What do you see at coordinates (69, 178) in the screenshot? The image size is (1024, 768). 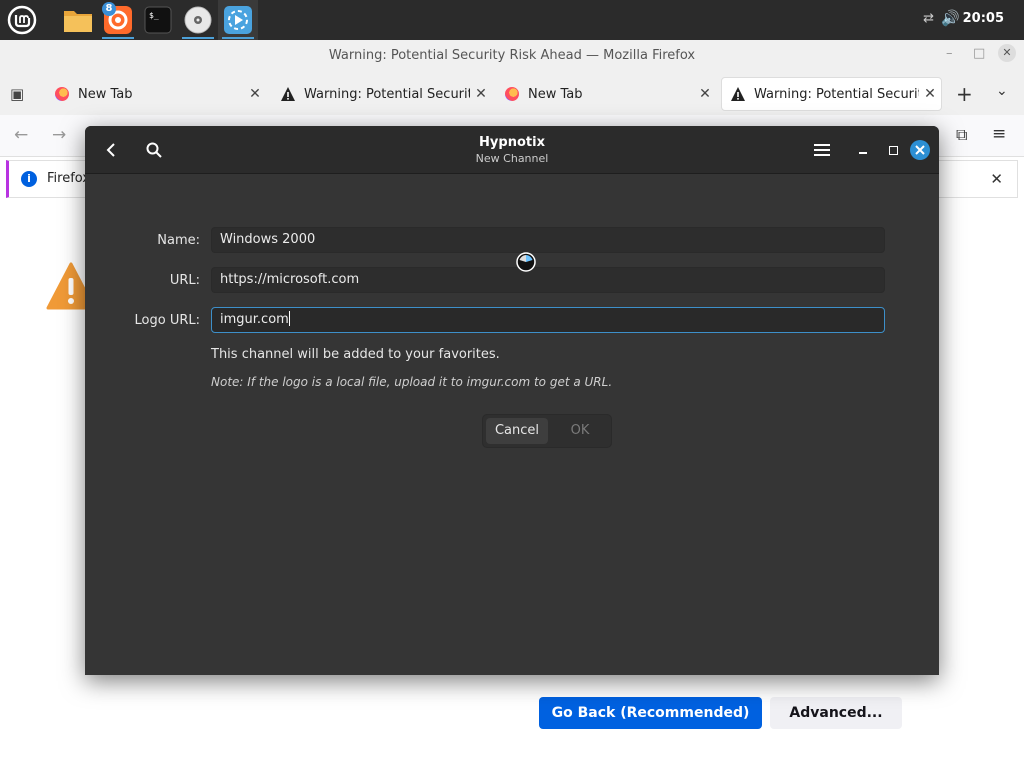 I see `notification-text: Firefox` at bounding box center [69, 178].